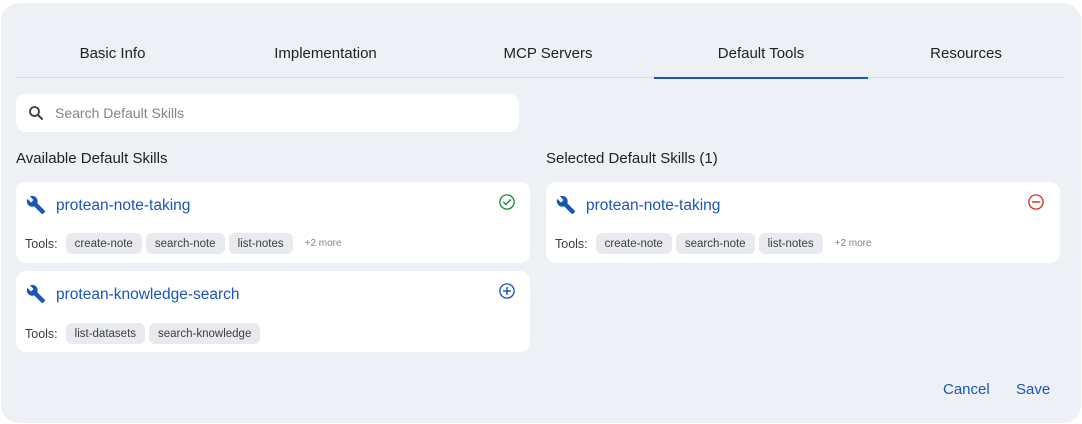 The height and width of the screenshot is (424, 1082). I want to click on tab-implementation: Implementation, so click(325, 53).